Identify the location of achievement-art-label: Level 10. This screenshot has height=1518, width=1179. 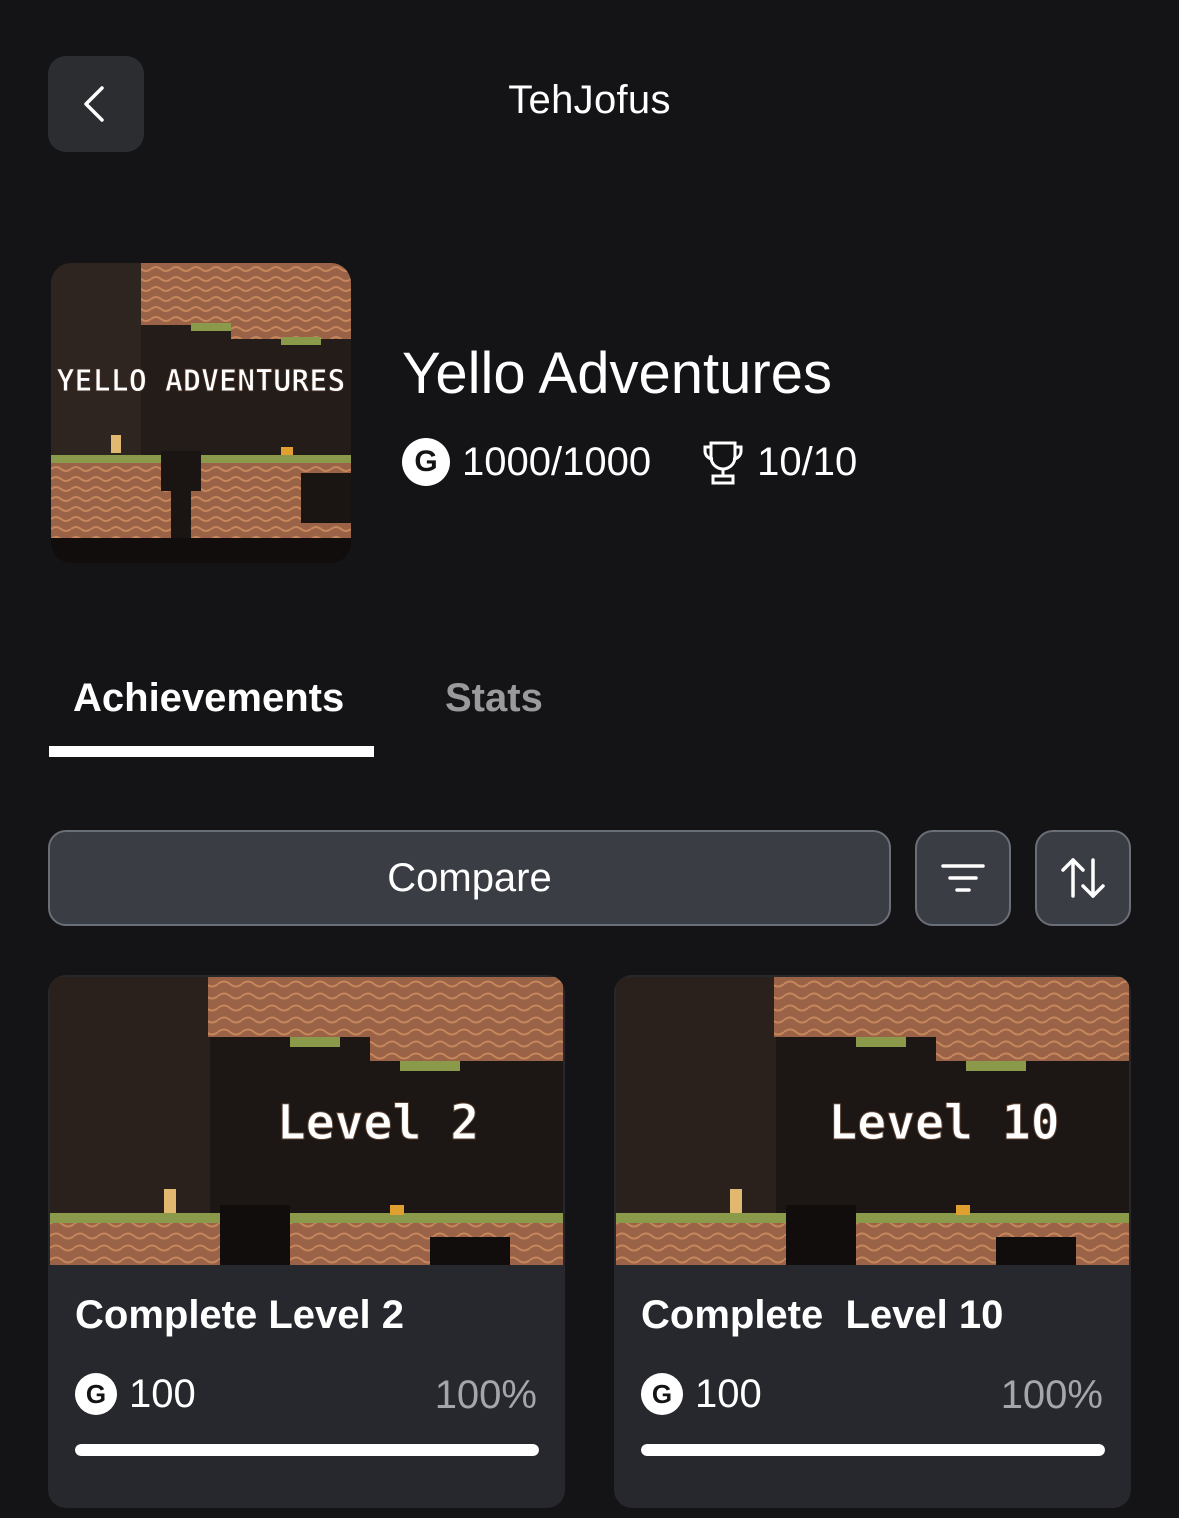
(943, 1123).